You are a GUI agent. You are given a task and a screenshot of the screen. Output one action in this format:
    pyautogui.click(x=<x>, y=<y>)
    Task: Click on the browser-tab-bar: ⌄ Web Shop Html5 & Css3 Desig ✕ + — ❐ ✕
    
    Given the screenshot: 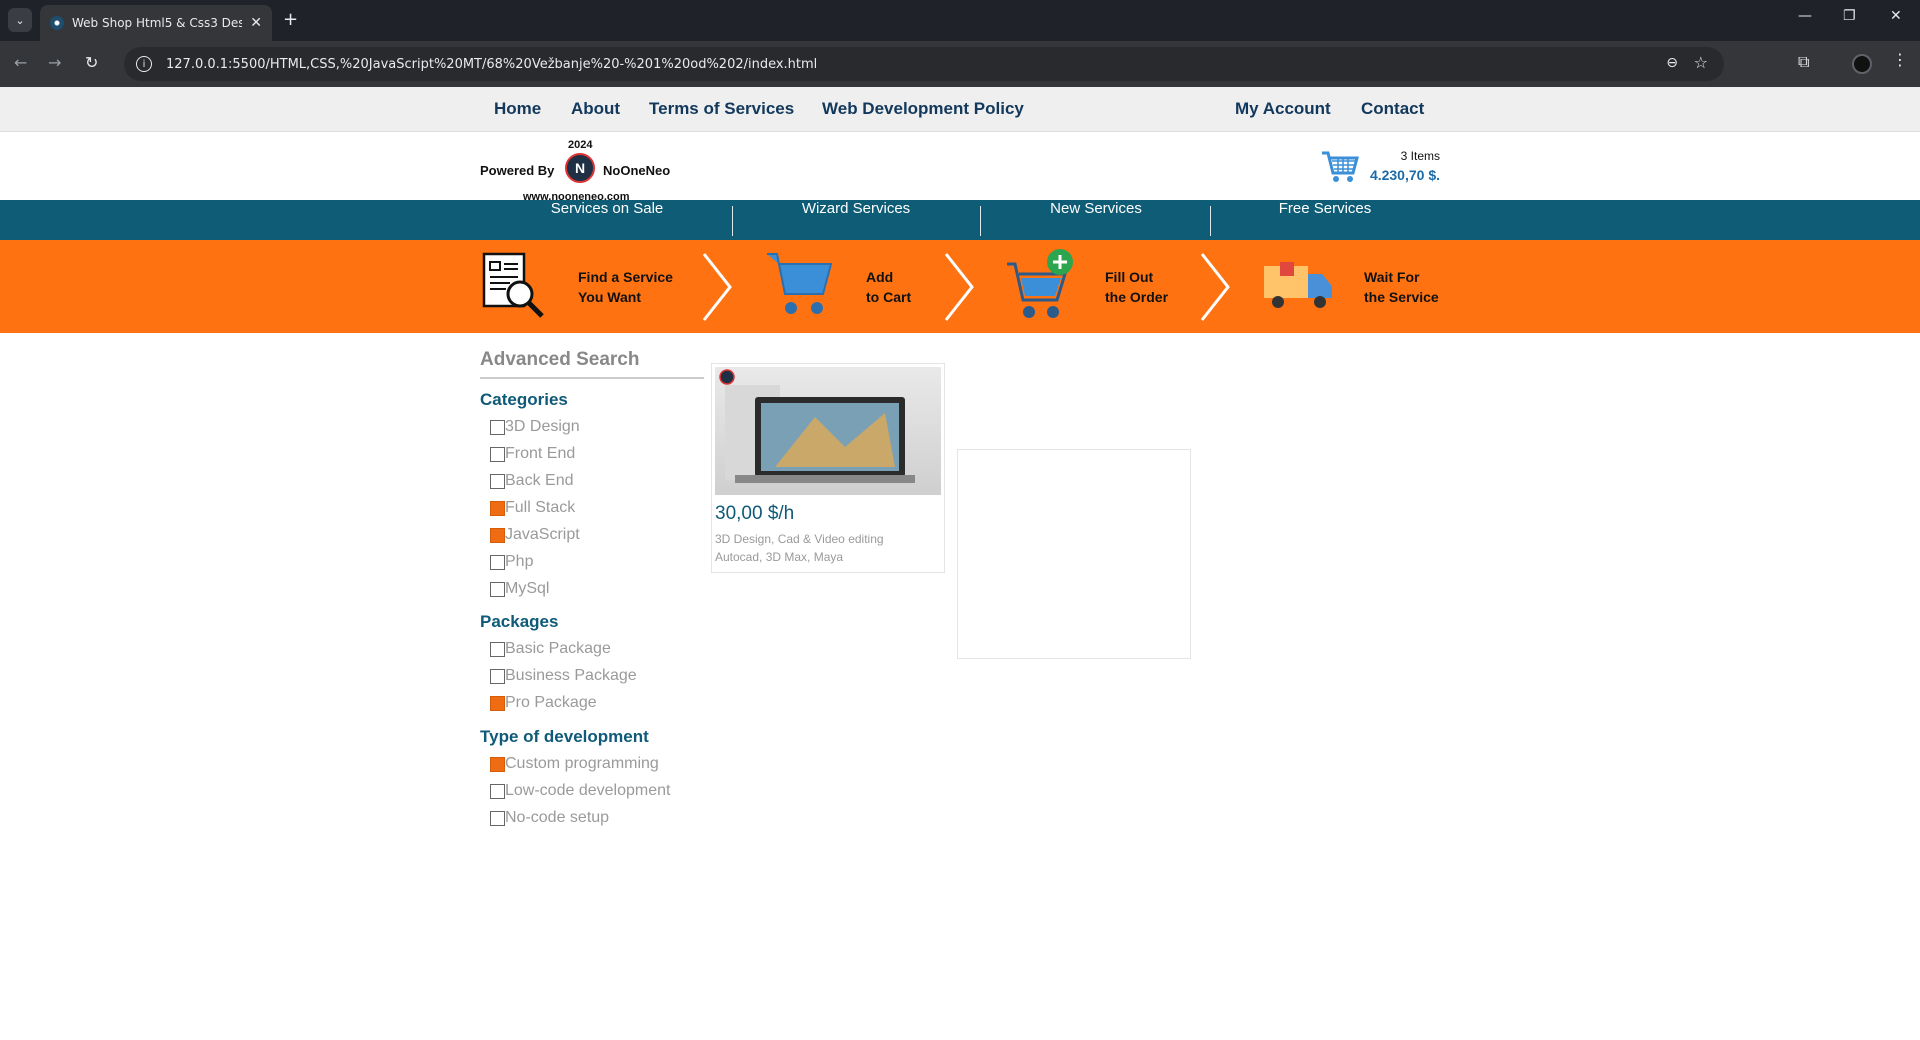 What is the action you would take?
    pyautogui.click(x=960, y=20)
    